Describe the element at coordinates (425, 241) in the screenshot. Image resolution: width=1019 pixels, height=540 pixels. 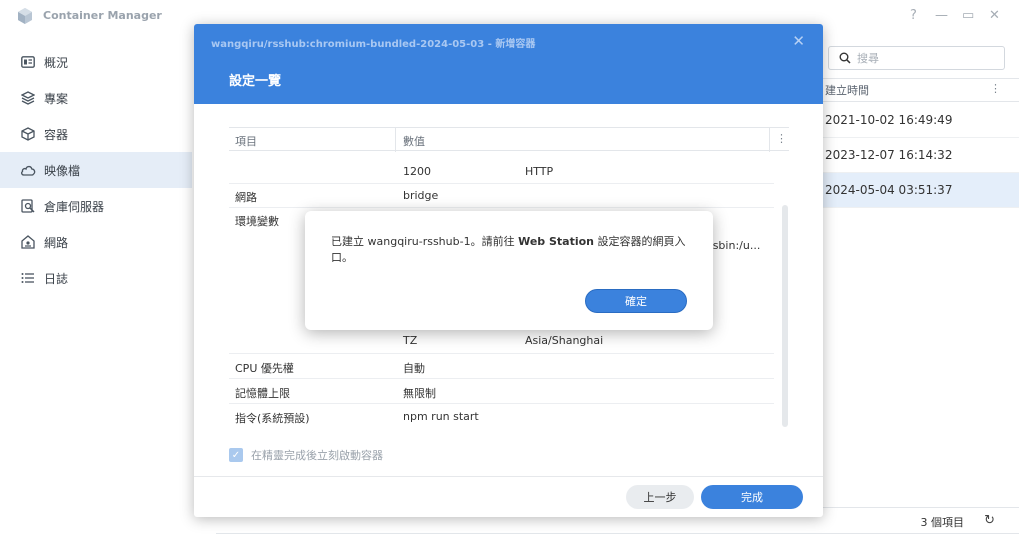
I see `alert-message-prefix: 已建立 wangqiru-rsshub-1。請前往` at that location.